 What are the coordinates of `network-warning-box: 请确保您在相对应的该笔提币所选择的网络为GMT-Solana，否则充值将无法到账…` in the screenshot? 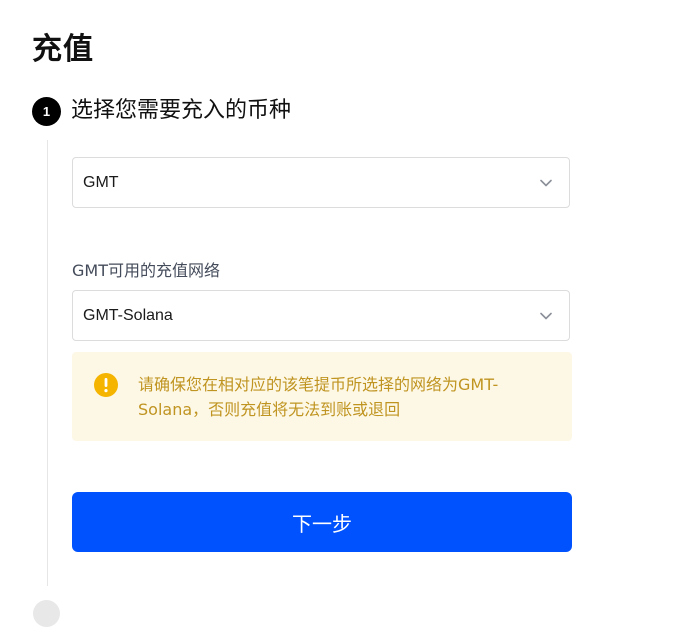 It's located at (322, 396).